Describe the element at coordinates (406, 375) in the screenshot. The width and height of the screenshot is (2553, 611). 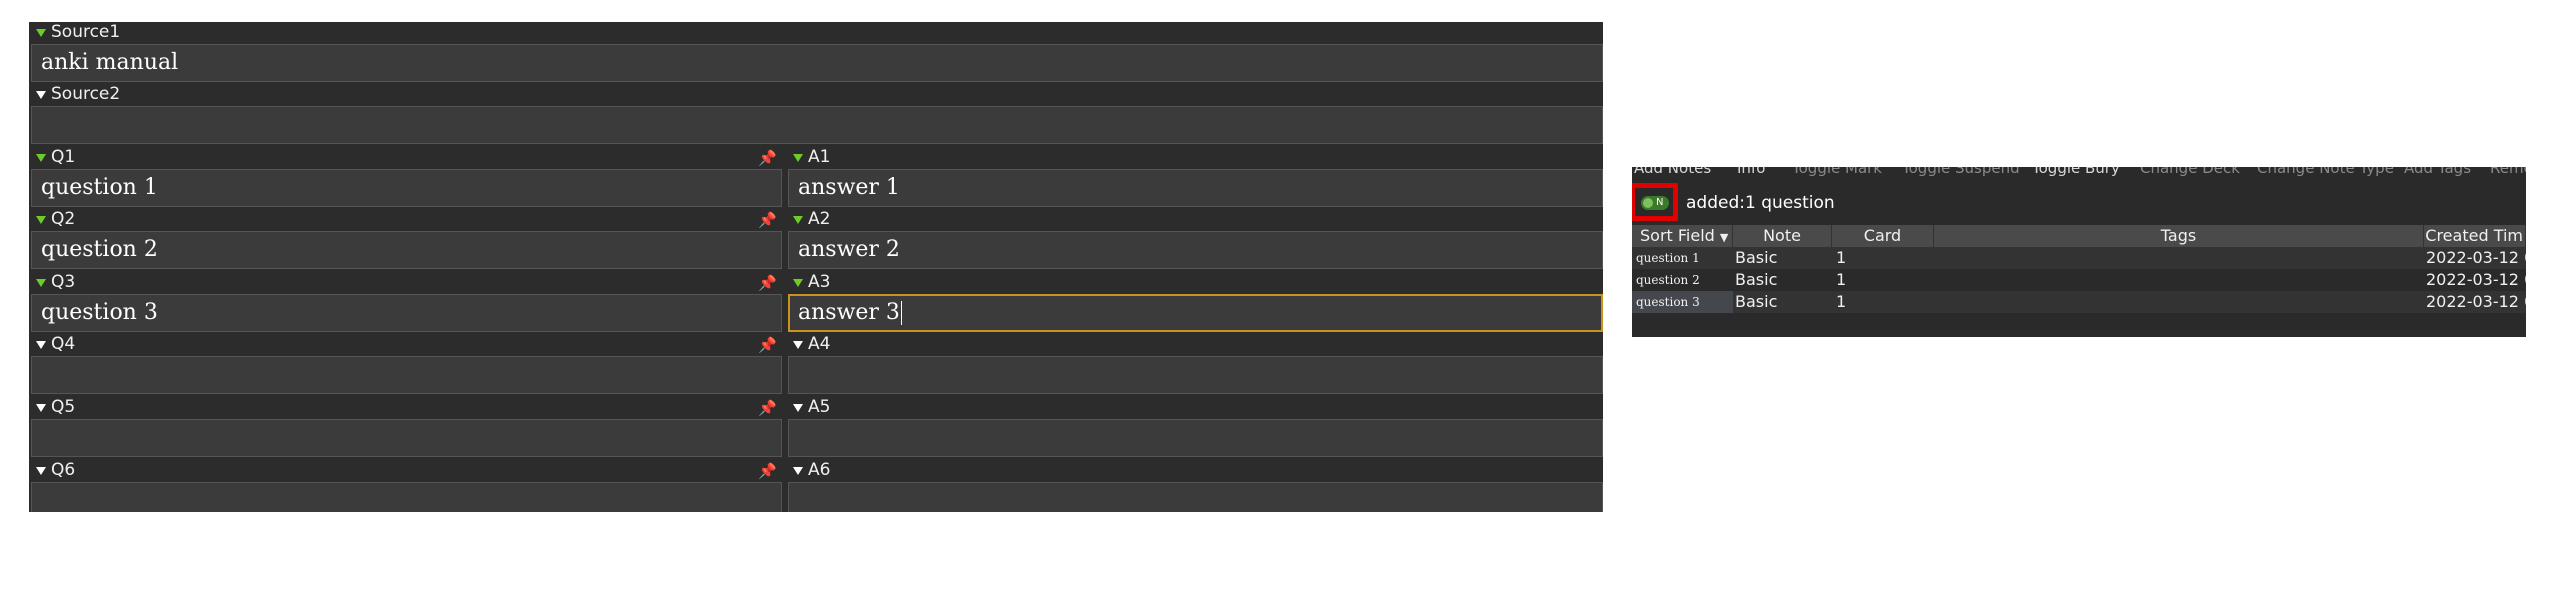
I see `field-input-q4` at that location.